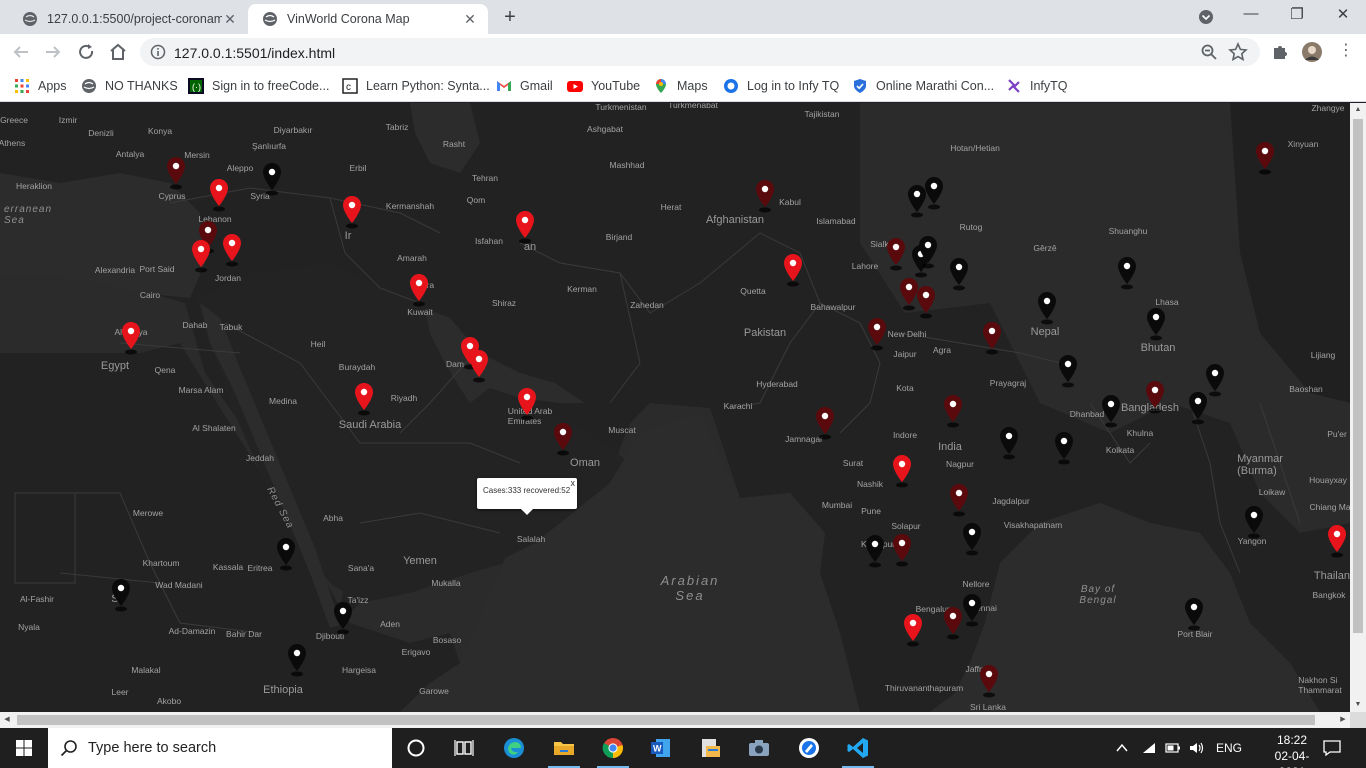  I want to click on task-view-button, so click(464, 748).